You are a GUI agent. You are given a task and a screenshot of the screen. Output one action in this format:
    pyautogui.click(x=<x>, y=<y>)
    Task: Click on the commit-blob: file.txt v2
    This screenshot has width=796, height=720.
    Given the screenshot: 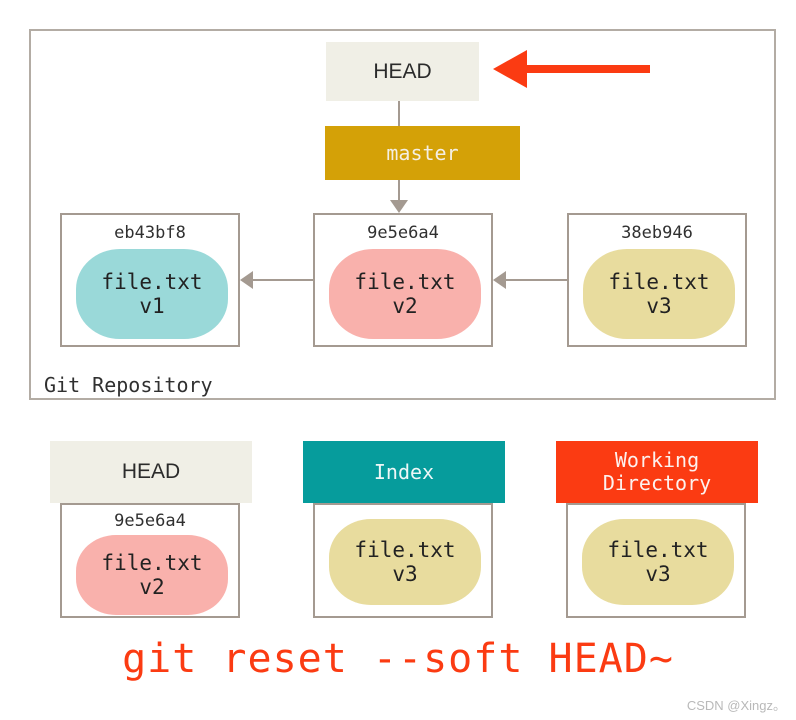 What is the action you would take?
    pyautogui.click(x=405, y=294)
    